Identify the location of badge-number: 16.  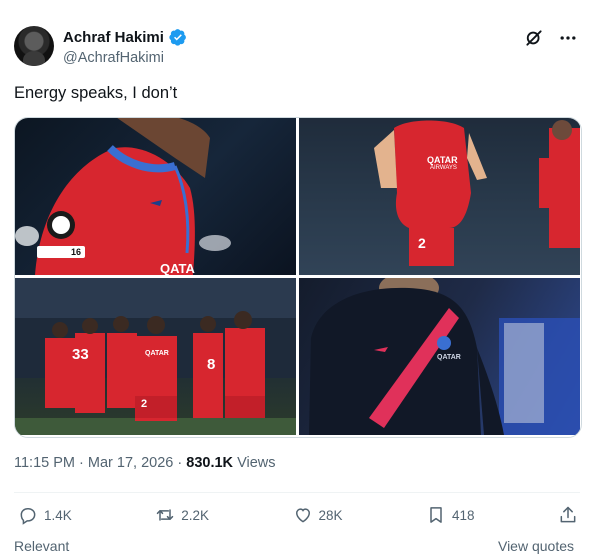
(76, 252).